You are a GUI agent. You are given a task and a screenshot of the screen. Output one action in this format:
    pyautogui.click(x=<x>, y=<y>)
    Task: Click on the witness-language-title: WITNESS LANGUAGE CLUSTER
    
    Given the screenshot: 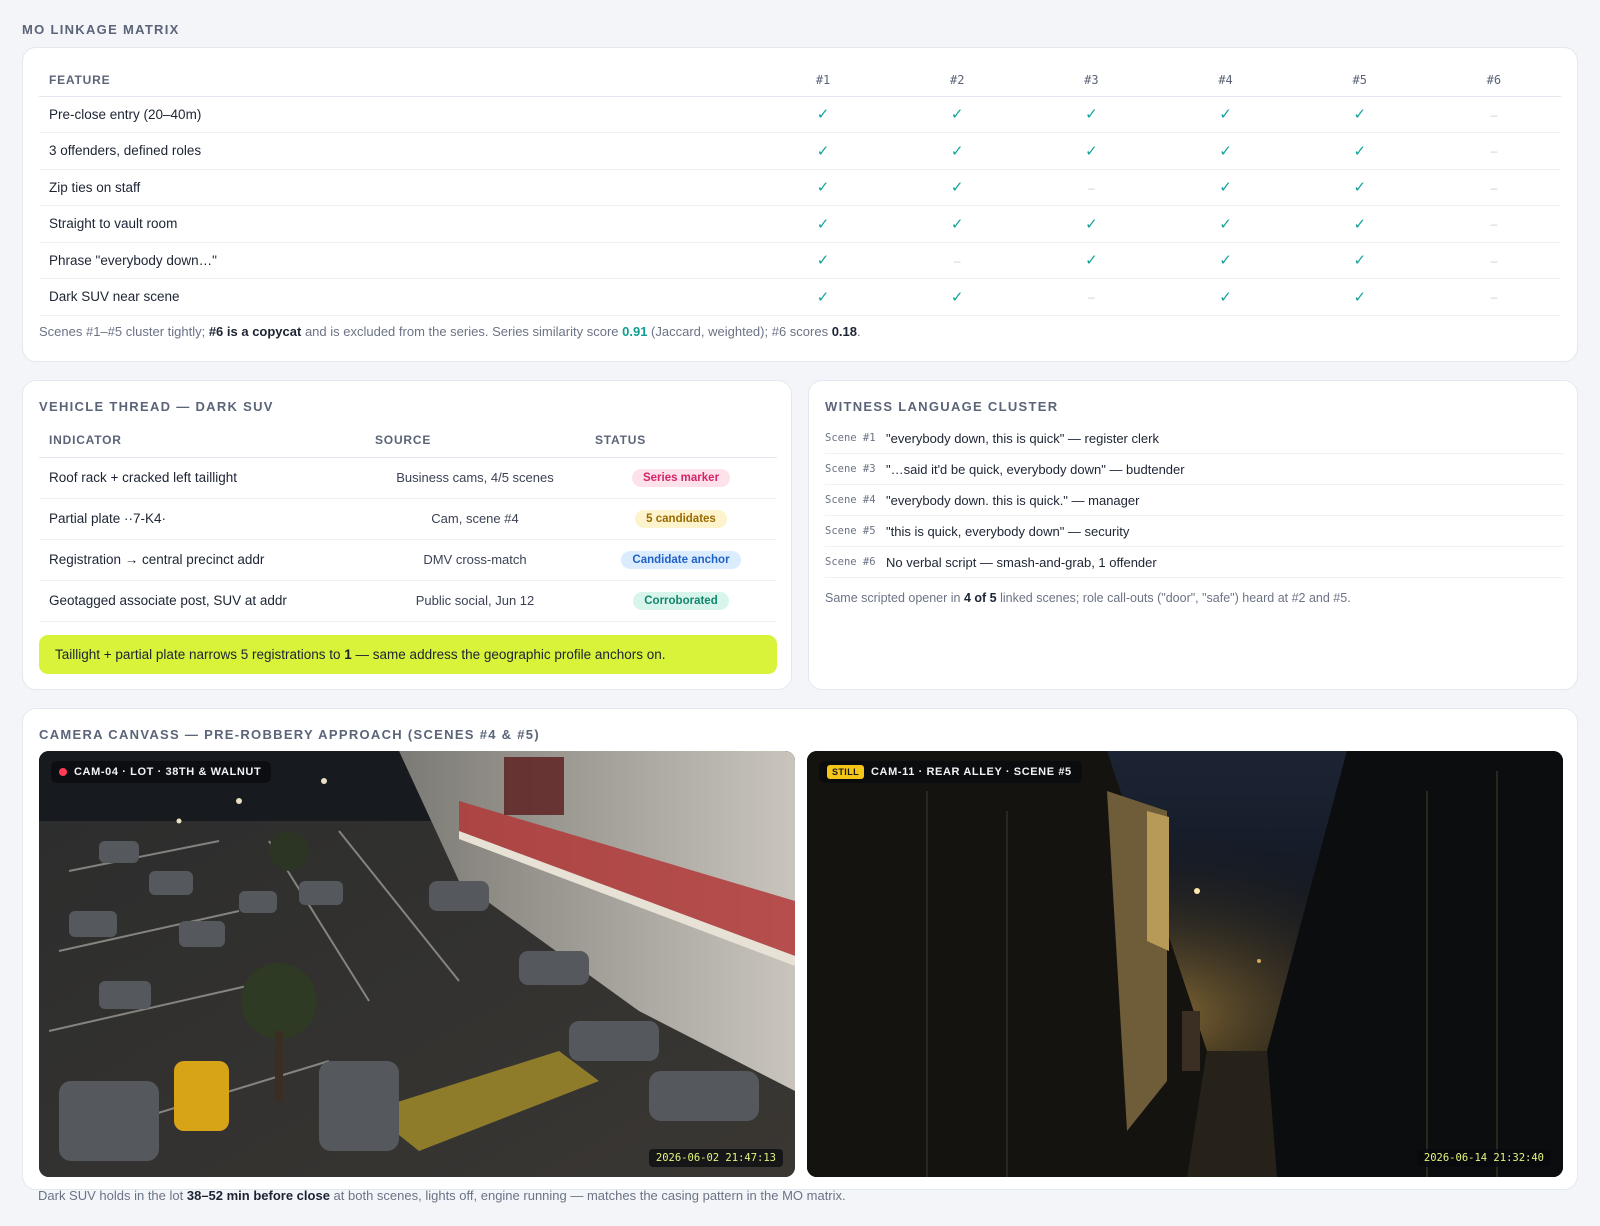 What is the action you would take?
    pyautogui.click(x=942, y=406)
    